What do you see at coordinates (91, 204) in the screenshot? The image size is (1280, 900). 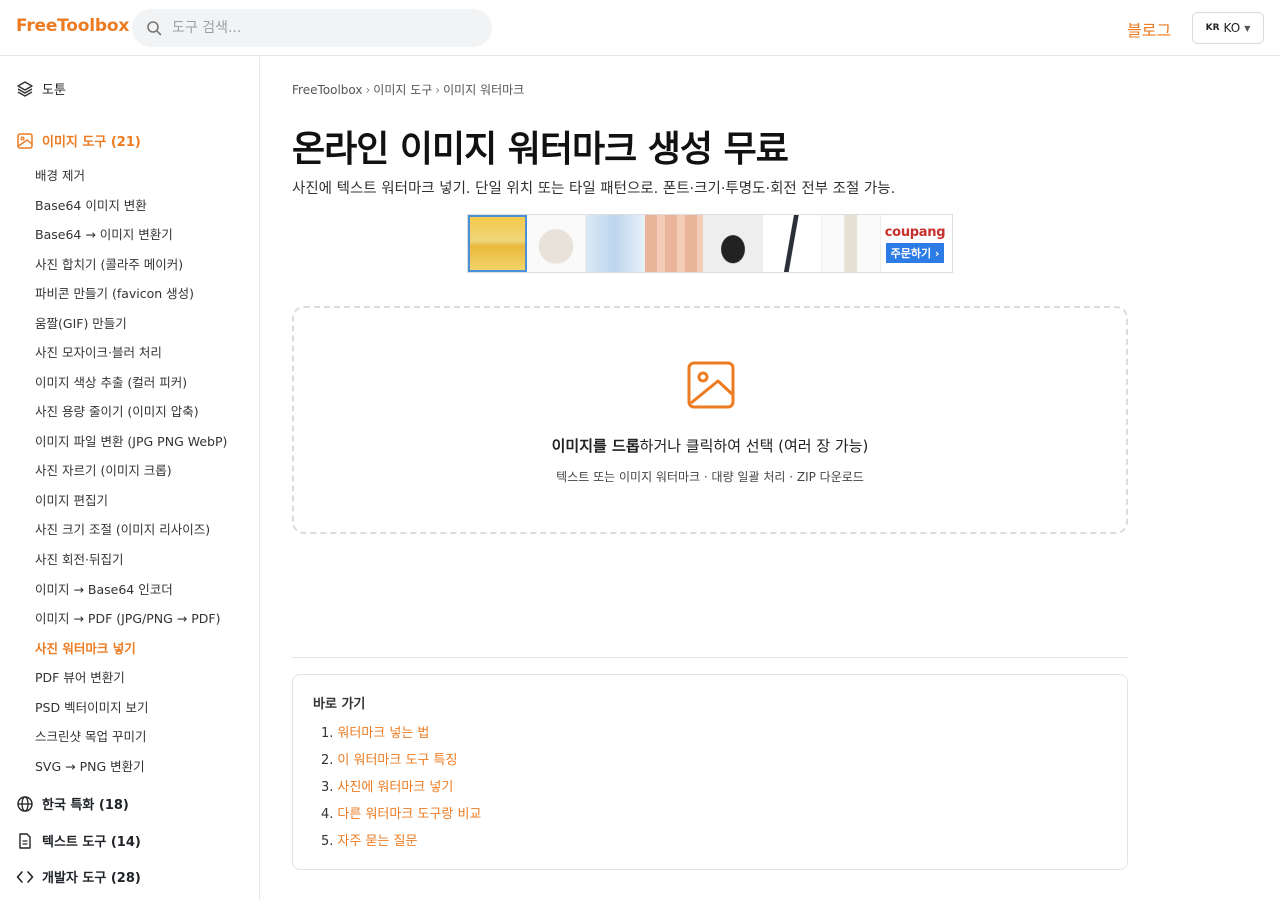 I see `sidebar-tool-link: Base64 이미지 변환` at bounding box center [91, 204].